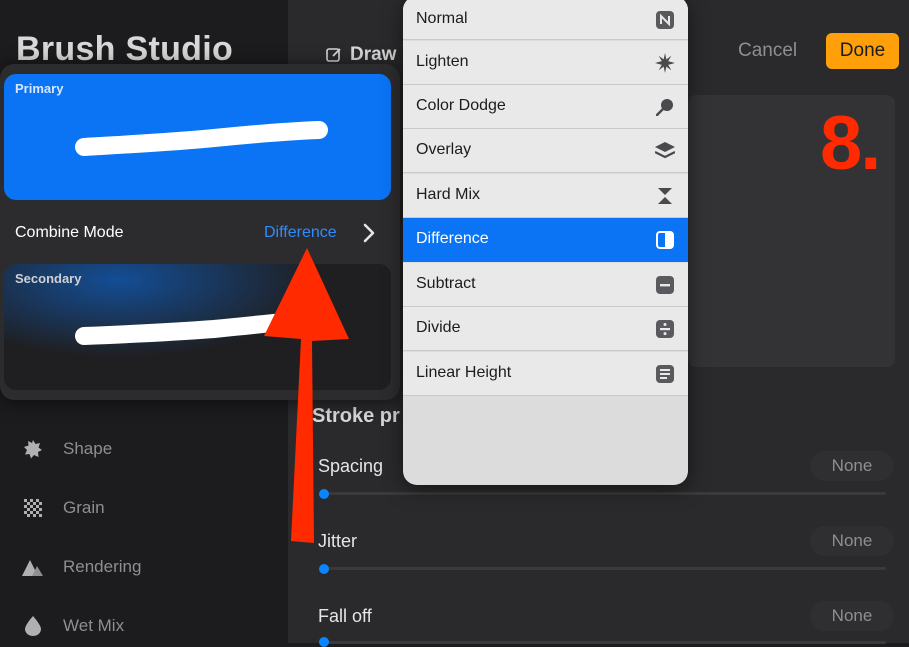 The width and height of the screenshot is (909, 647). What do you see at coordinates (88, 448) in the screenshot?
I see `sidebar-item-label: Shape` at bounding box center [88, 448].